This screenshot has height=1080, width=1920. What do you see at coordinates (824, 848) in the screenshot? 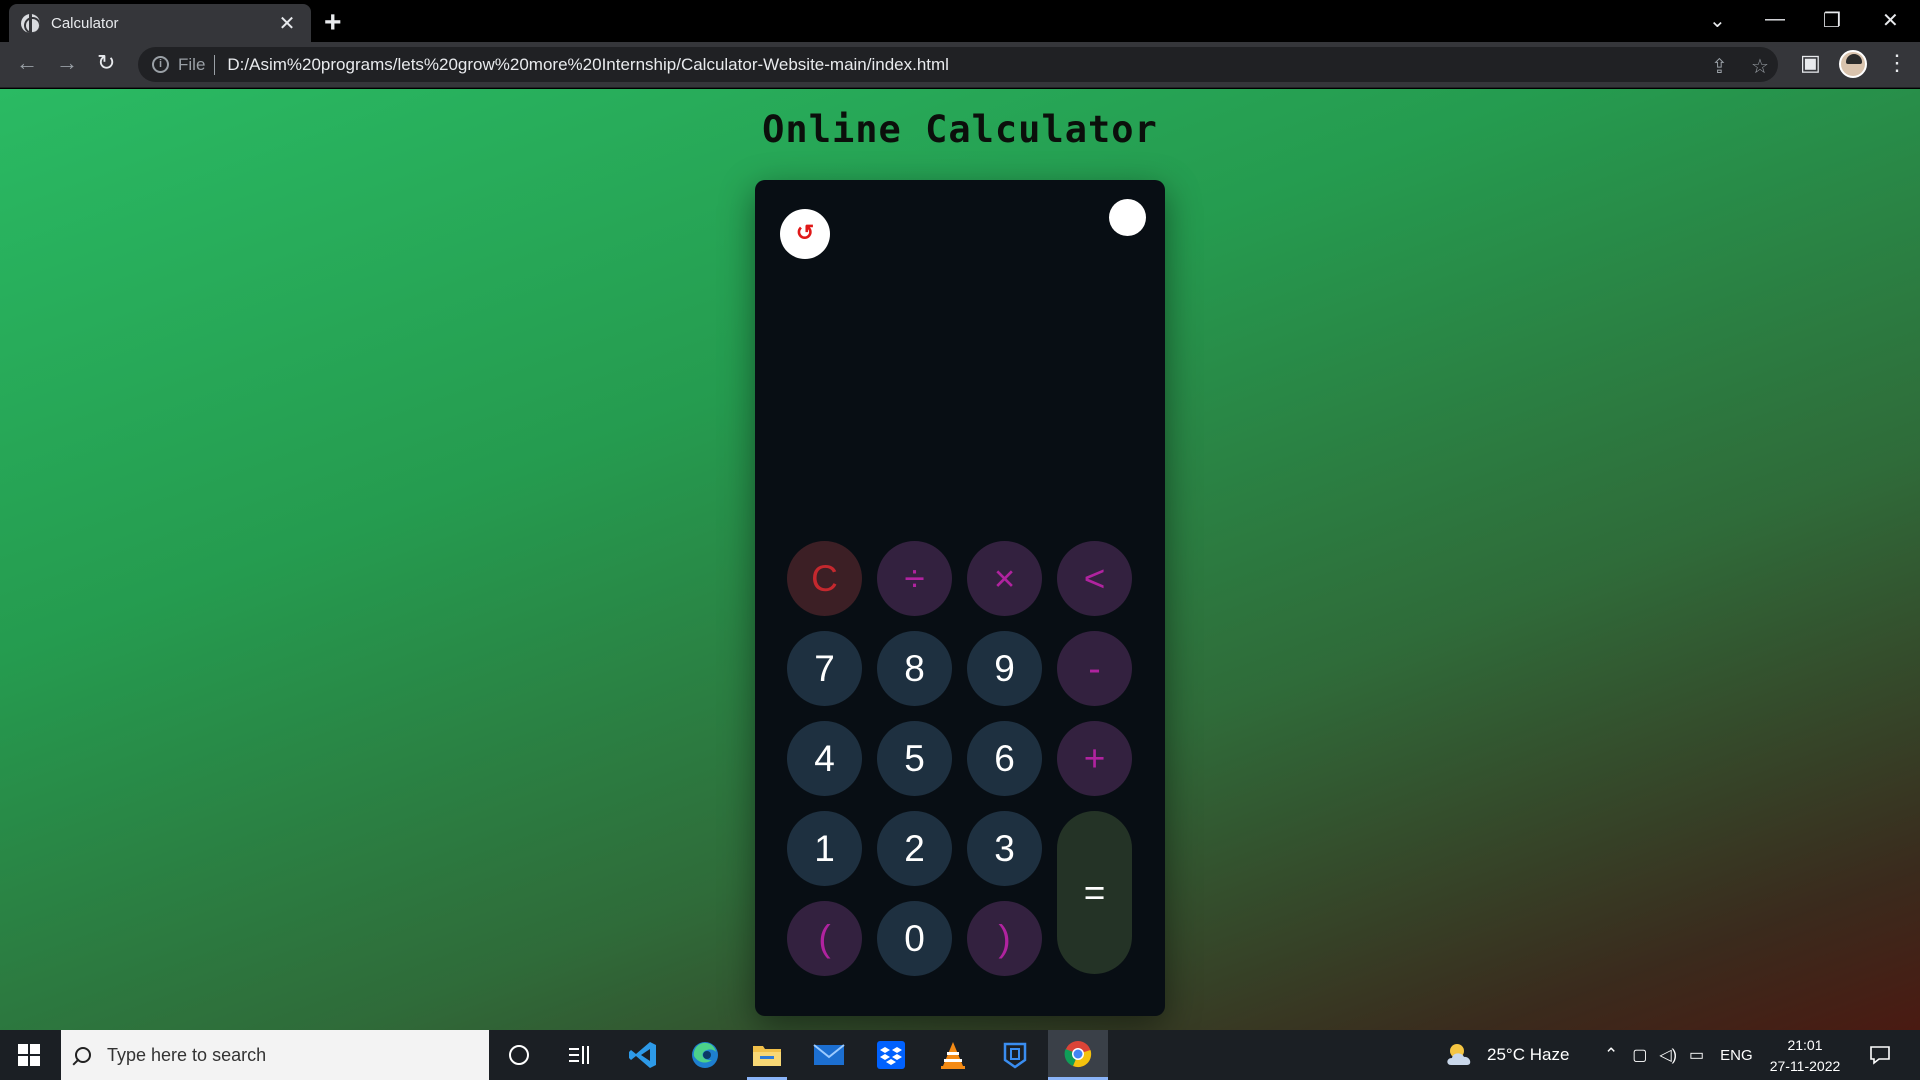
I see `key-1-button: 1` at bounding box center [824, 848].